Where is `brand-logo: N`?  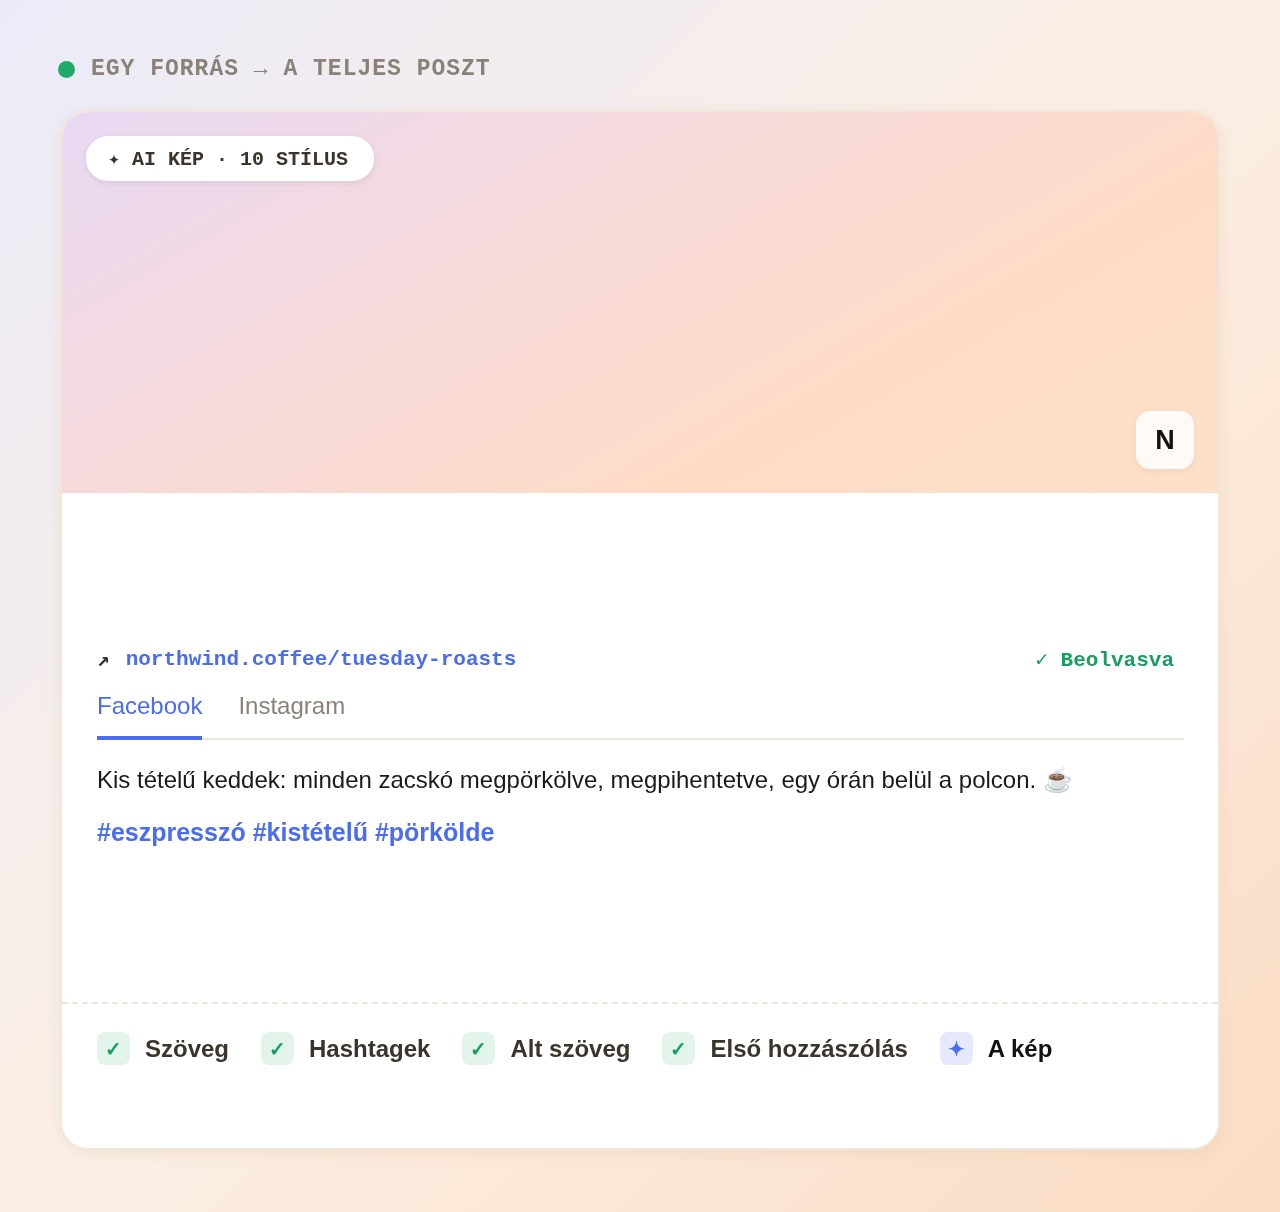
brand-logo: N is located at coordinates (1165, 440).